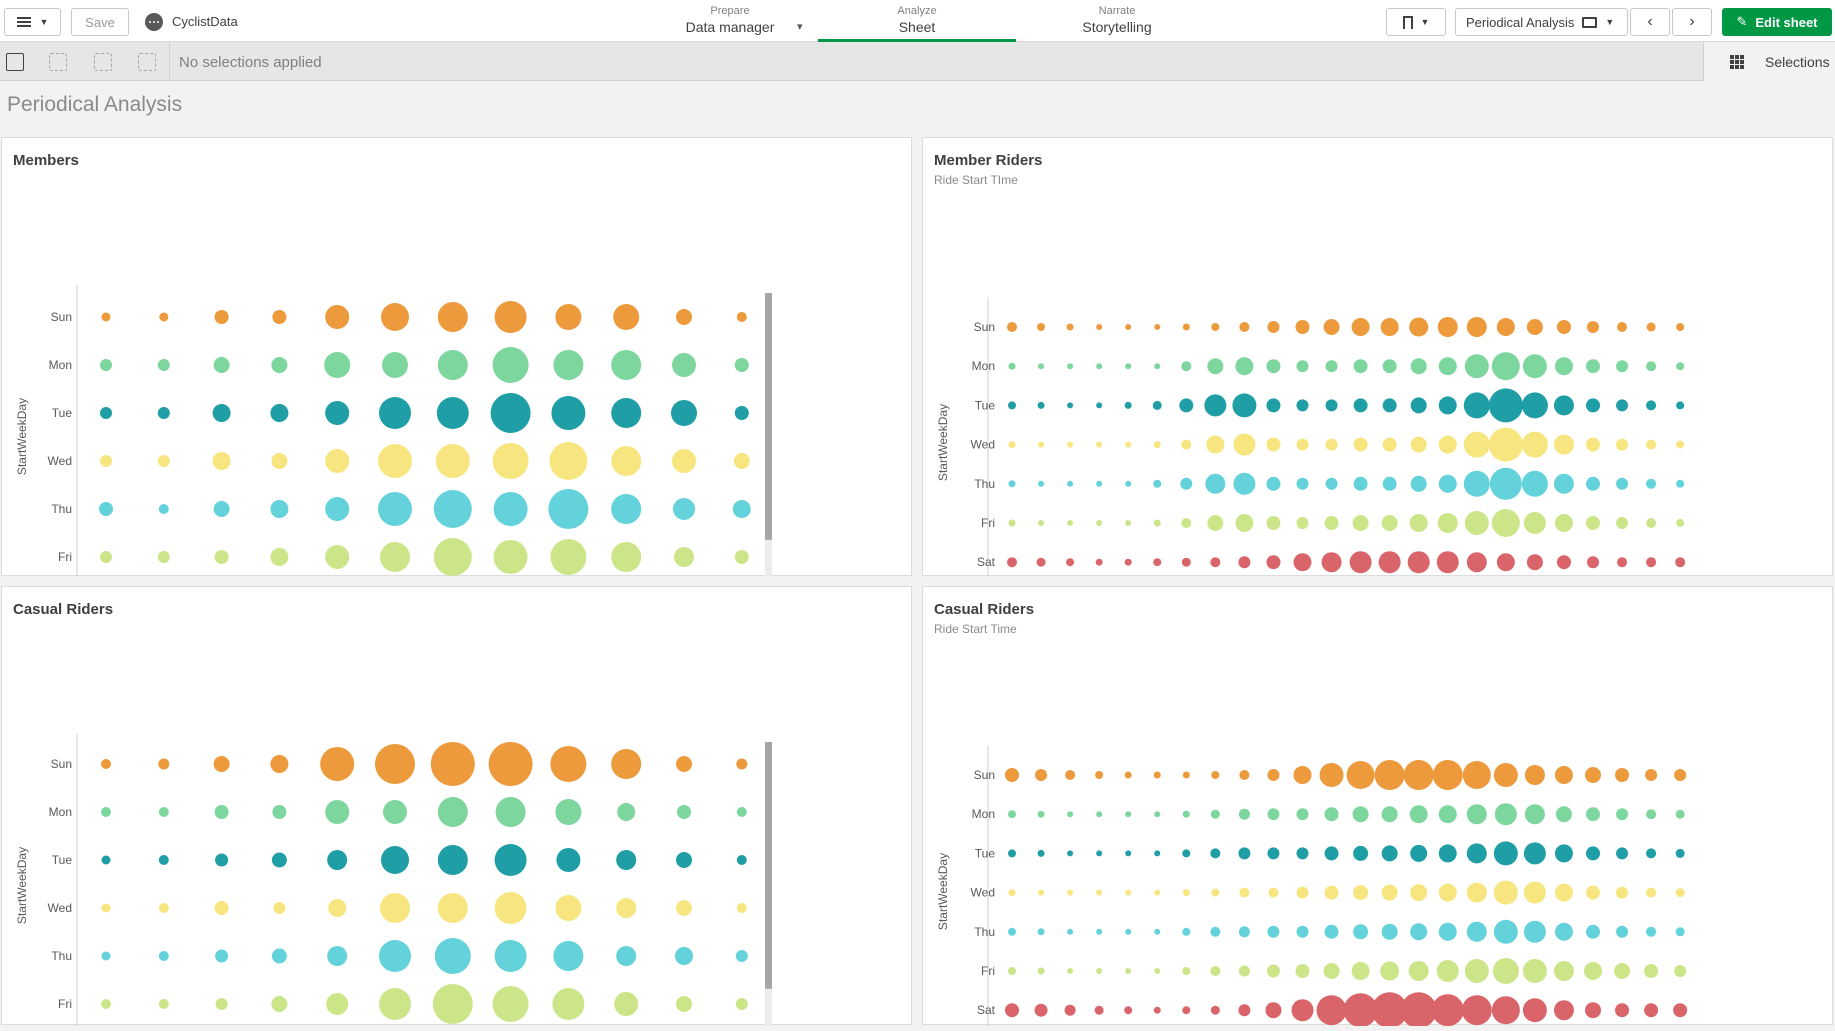  What do you see at coordinates (103, 62) in the screenshot?
I see `step-forward-icon` at bounding box center [103, 62].